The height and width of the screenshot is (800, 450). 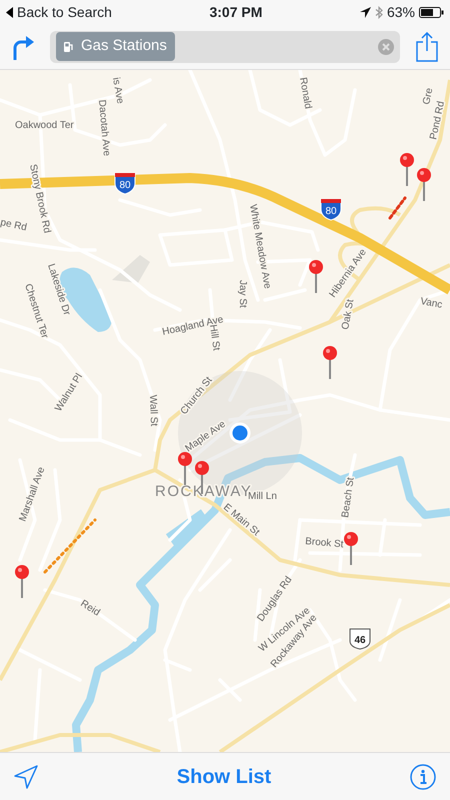 What do you see at coordinates (242, 294) in the screenshot?
I see `street-label: Jay St` at bounding box center [242, 294].